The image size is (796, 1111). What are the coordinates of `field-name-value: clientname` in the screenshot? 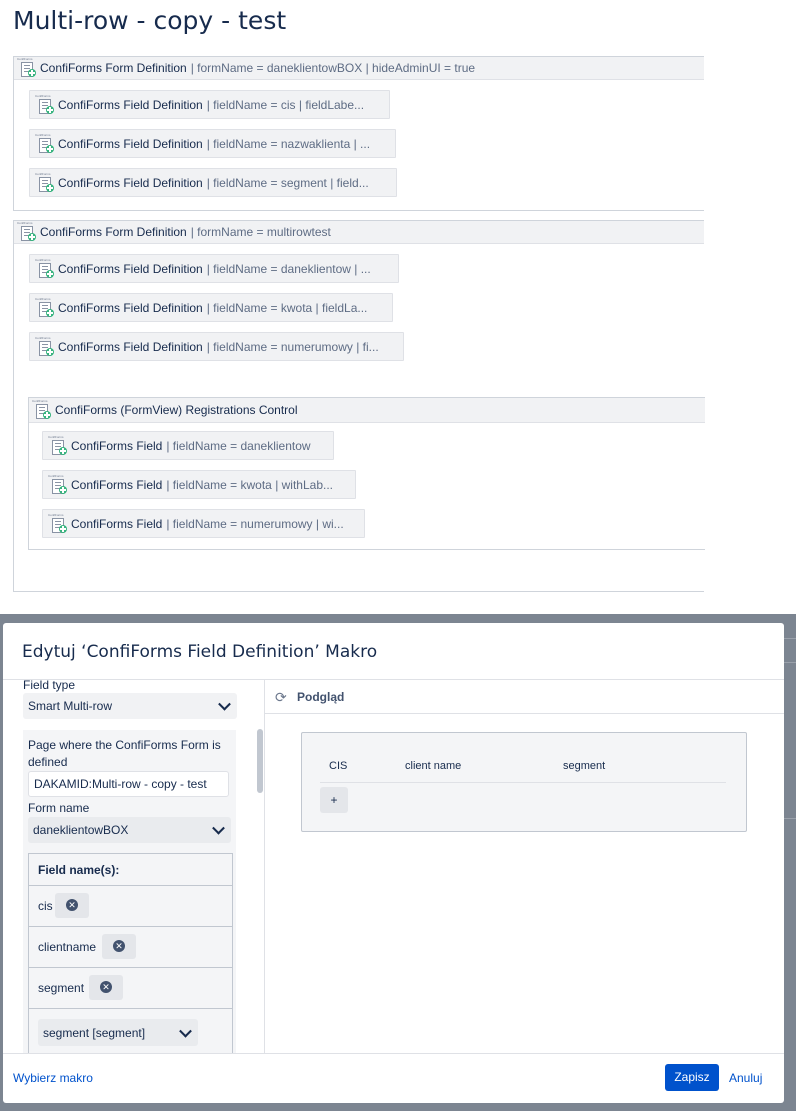 It's located at (67, 947).